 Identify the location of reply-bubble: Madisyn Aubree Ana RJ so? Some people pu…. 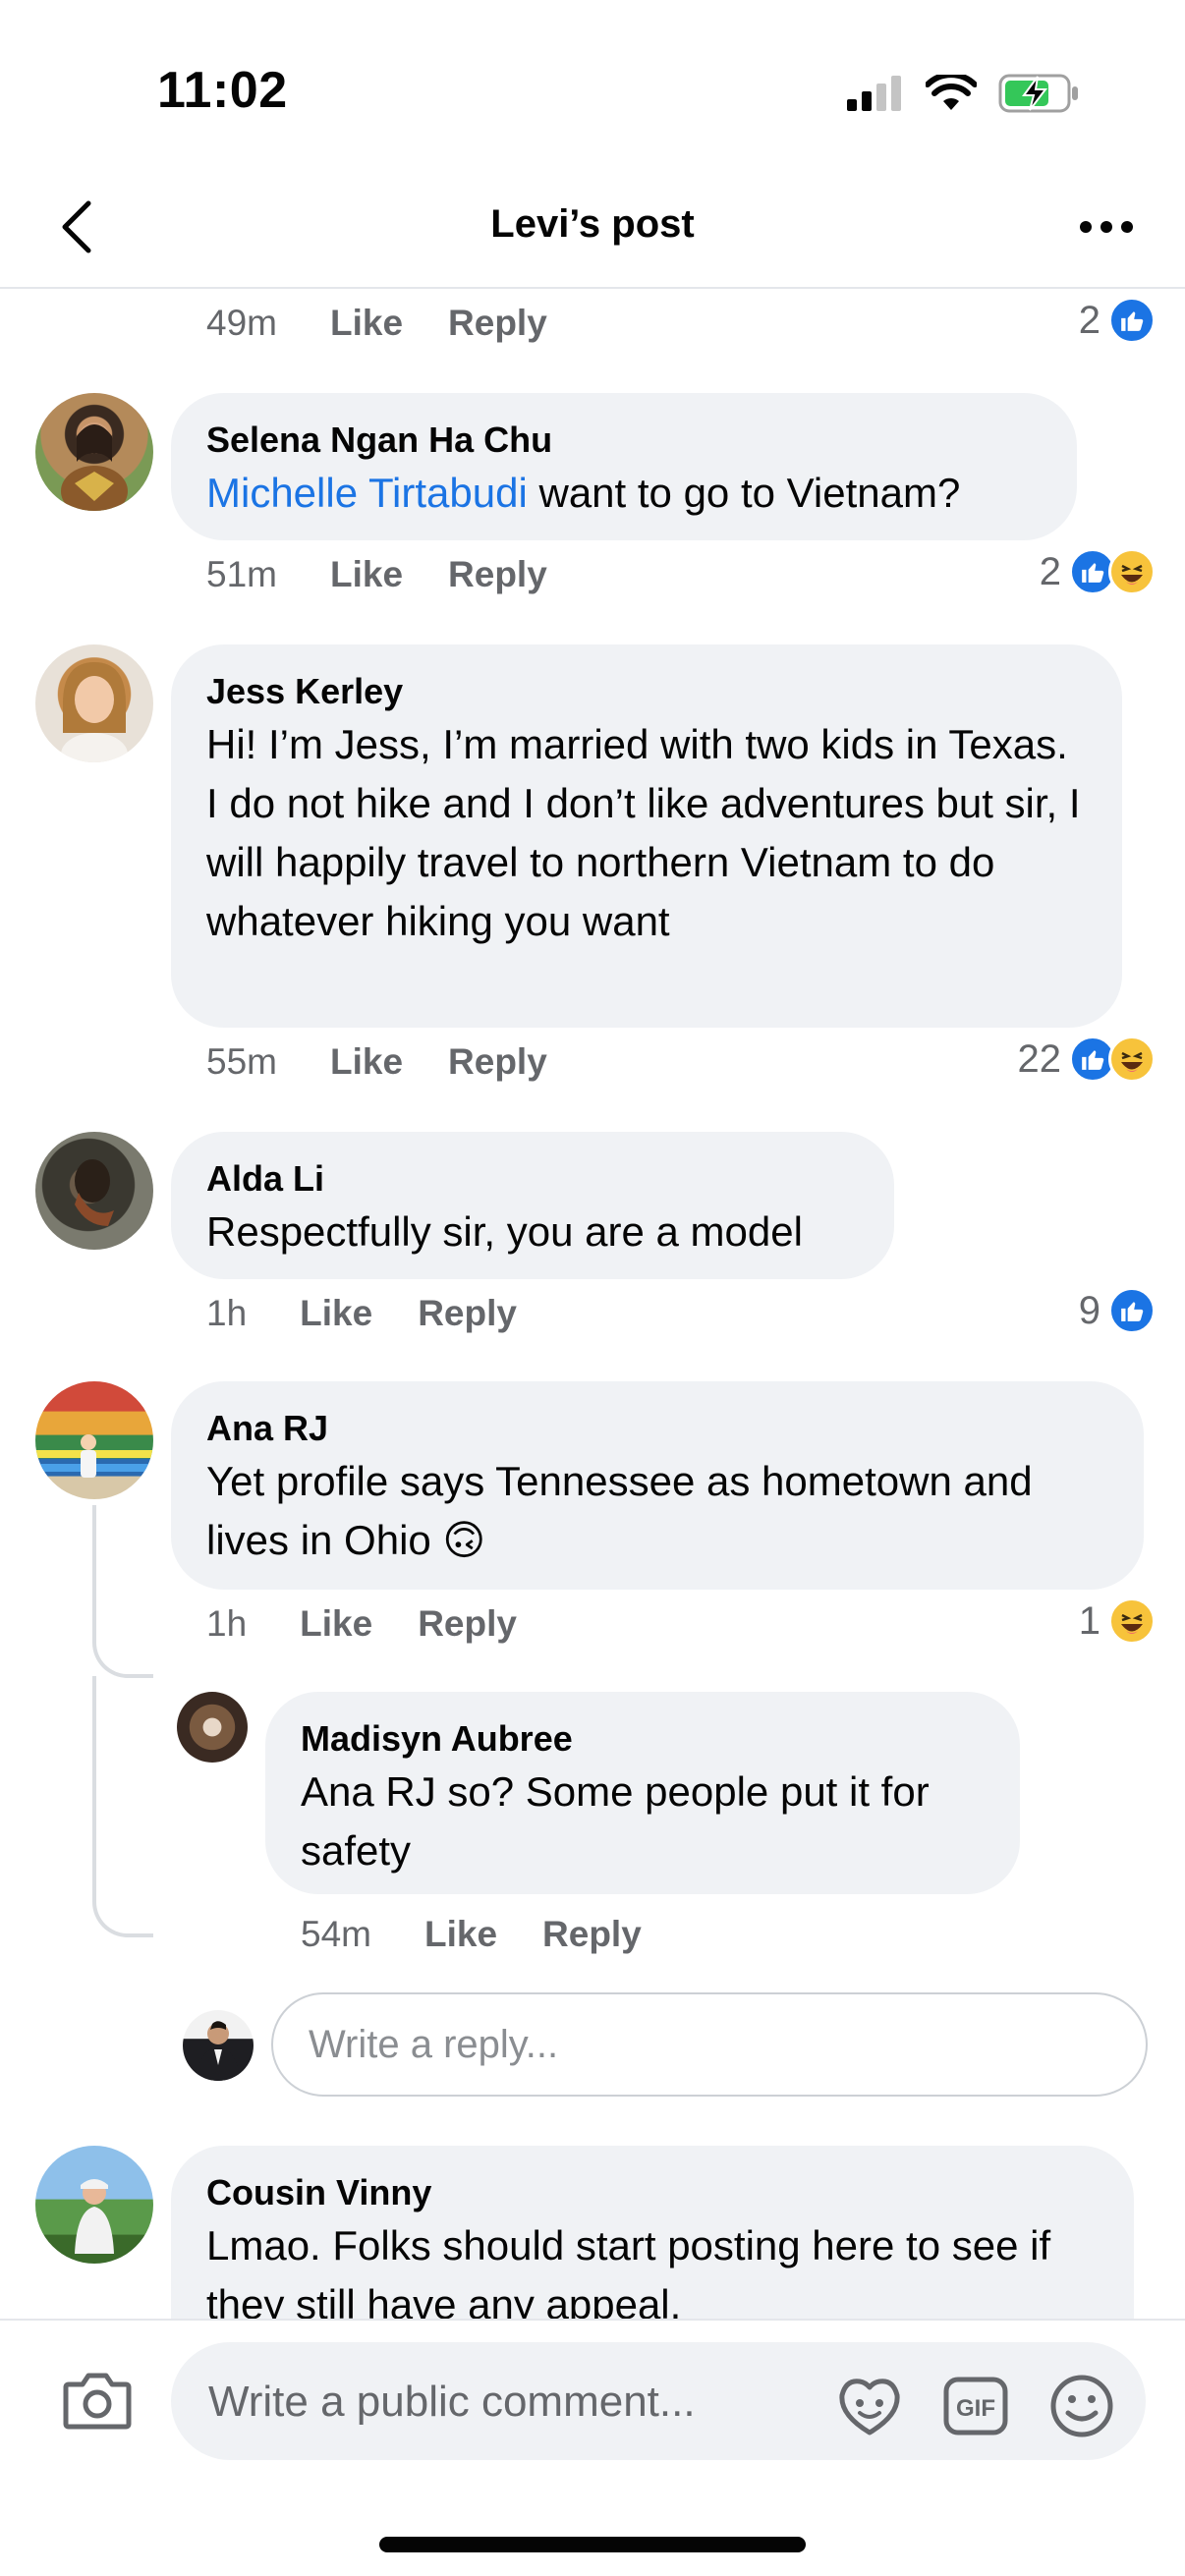
(643, 1793).